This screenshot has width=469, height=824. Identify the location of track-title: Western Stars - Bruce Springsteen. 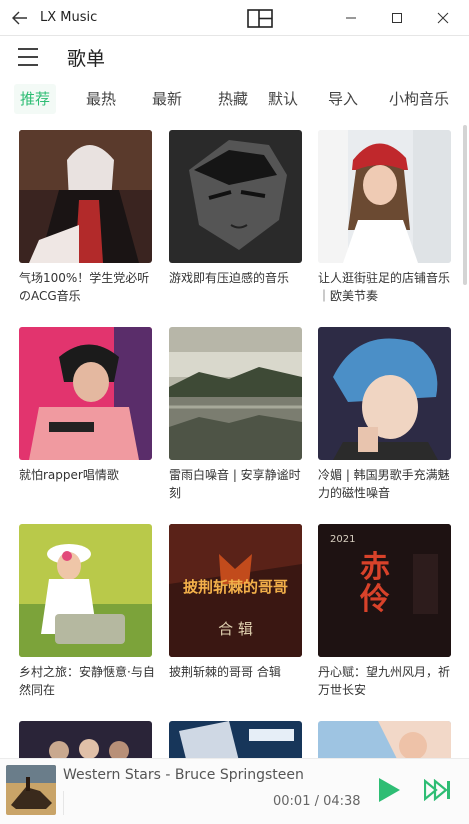
(183, 775).